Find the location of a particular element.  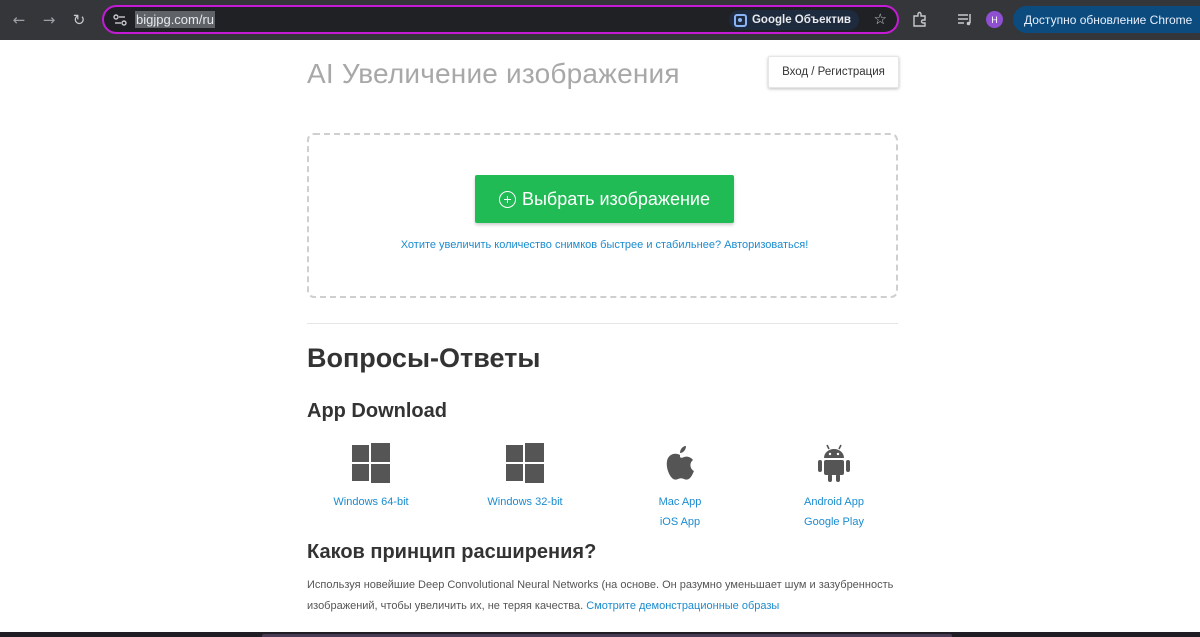

bookmark-star-icon: ☆ is located at coordinates (880, 19).